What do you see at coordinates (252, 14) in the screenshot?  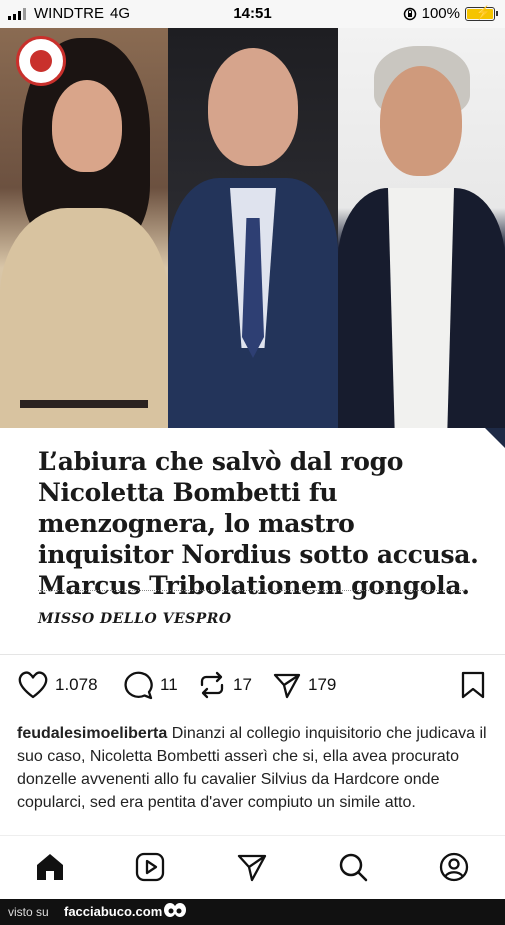 I see `status-bar: WINDTRE 4G 14:51 100% ⚡` at bounding box center [252, 14].